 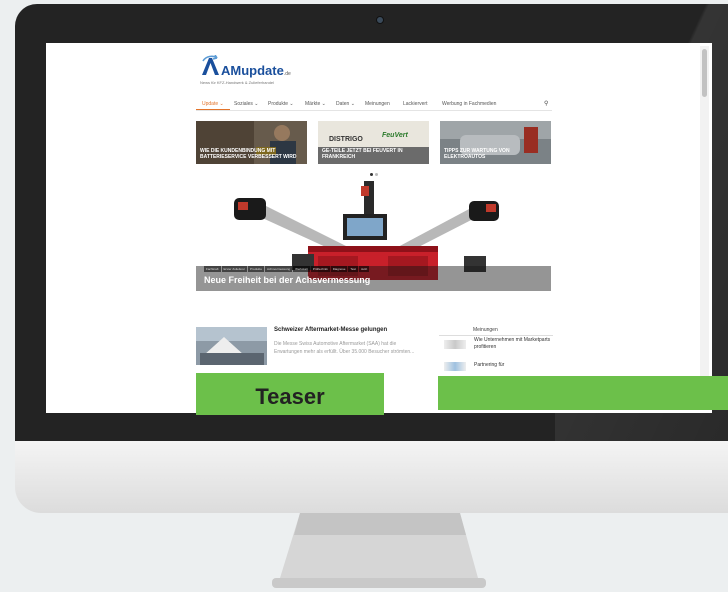 I want to click on search-icon: ⚲, so click(x=546, y=103).